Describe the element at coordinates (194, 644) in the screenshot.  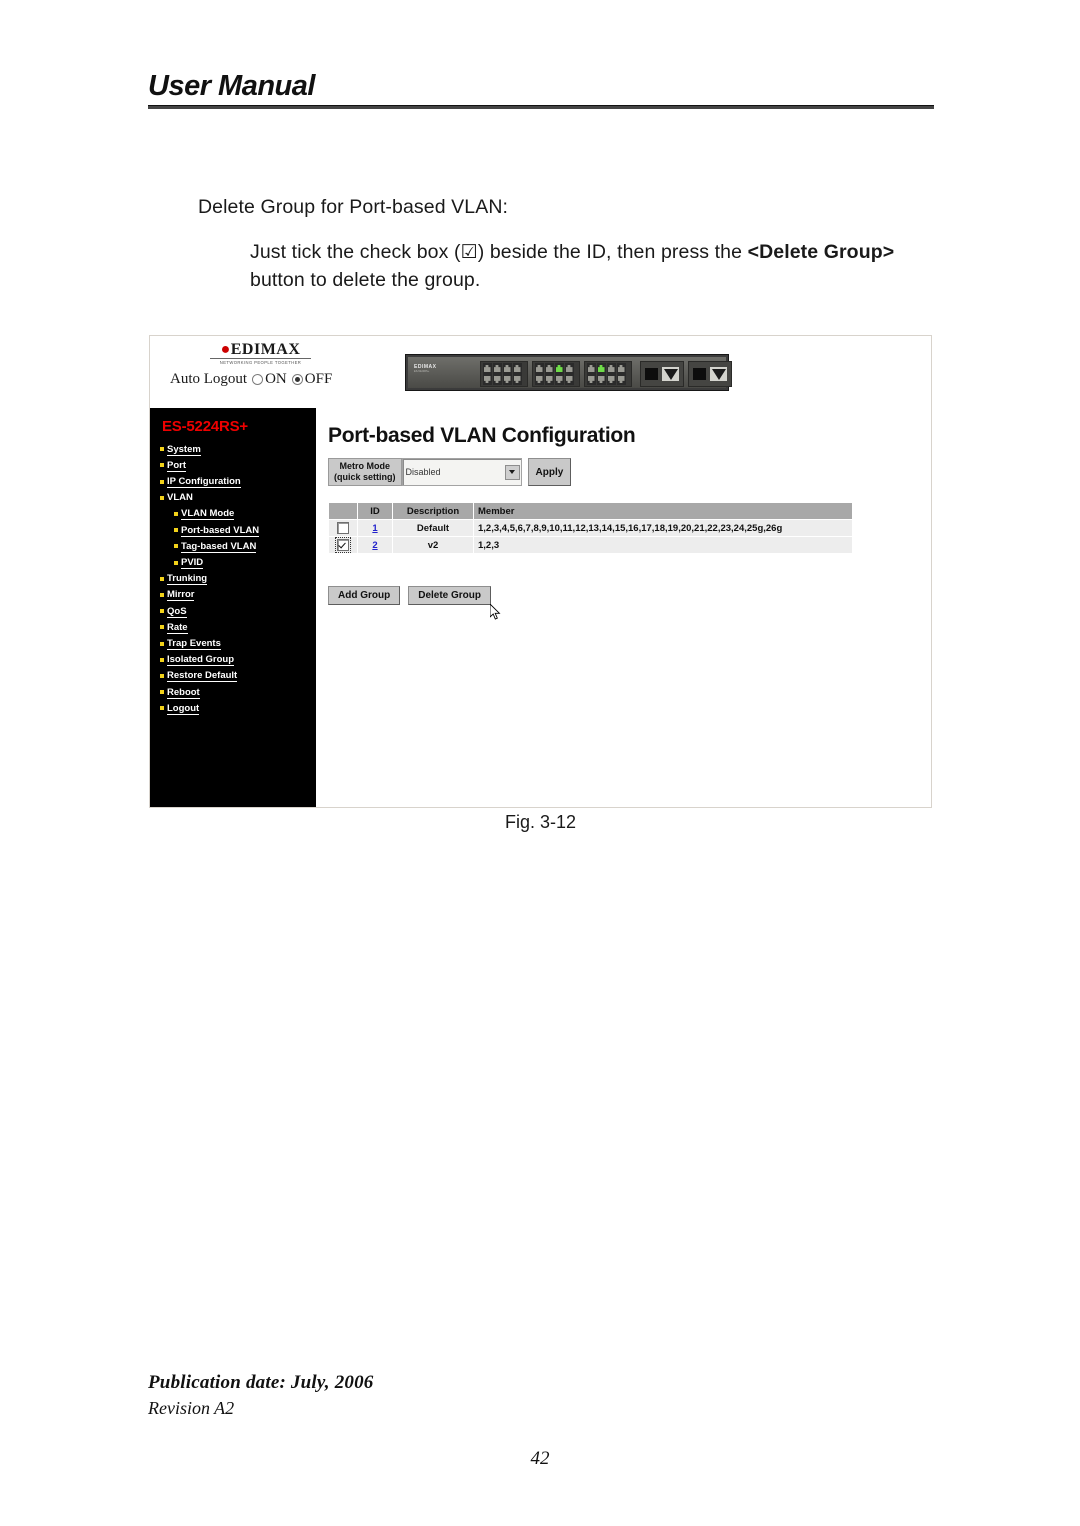
I see `sidebar-item-label: Trap Events` at that location.